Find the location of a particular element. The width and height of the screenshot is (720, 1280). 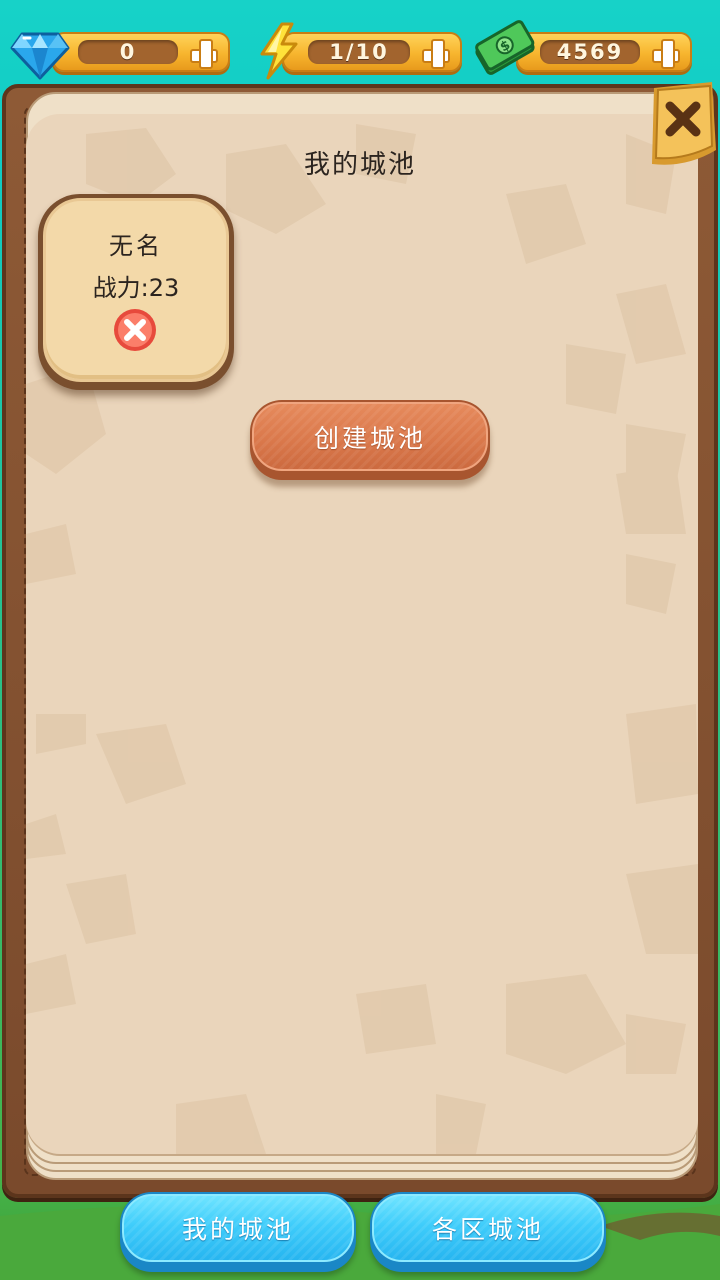

energy-counter: 1/10 is located at coordinates (359, 51).